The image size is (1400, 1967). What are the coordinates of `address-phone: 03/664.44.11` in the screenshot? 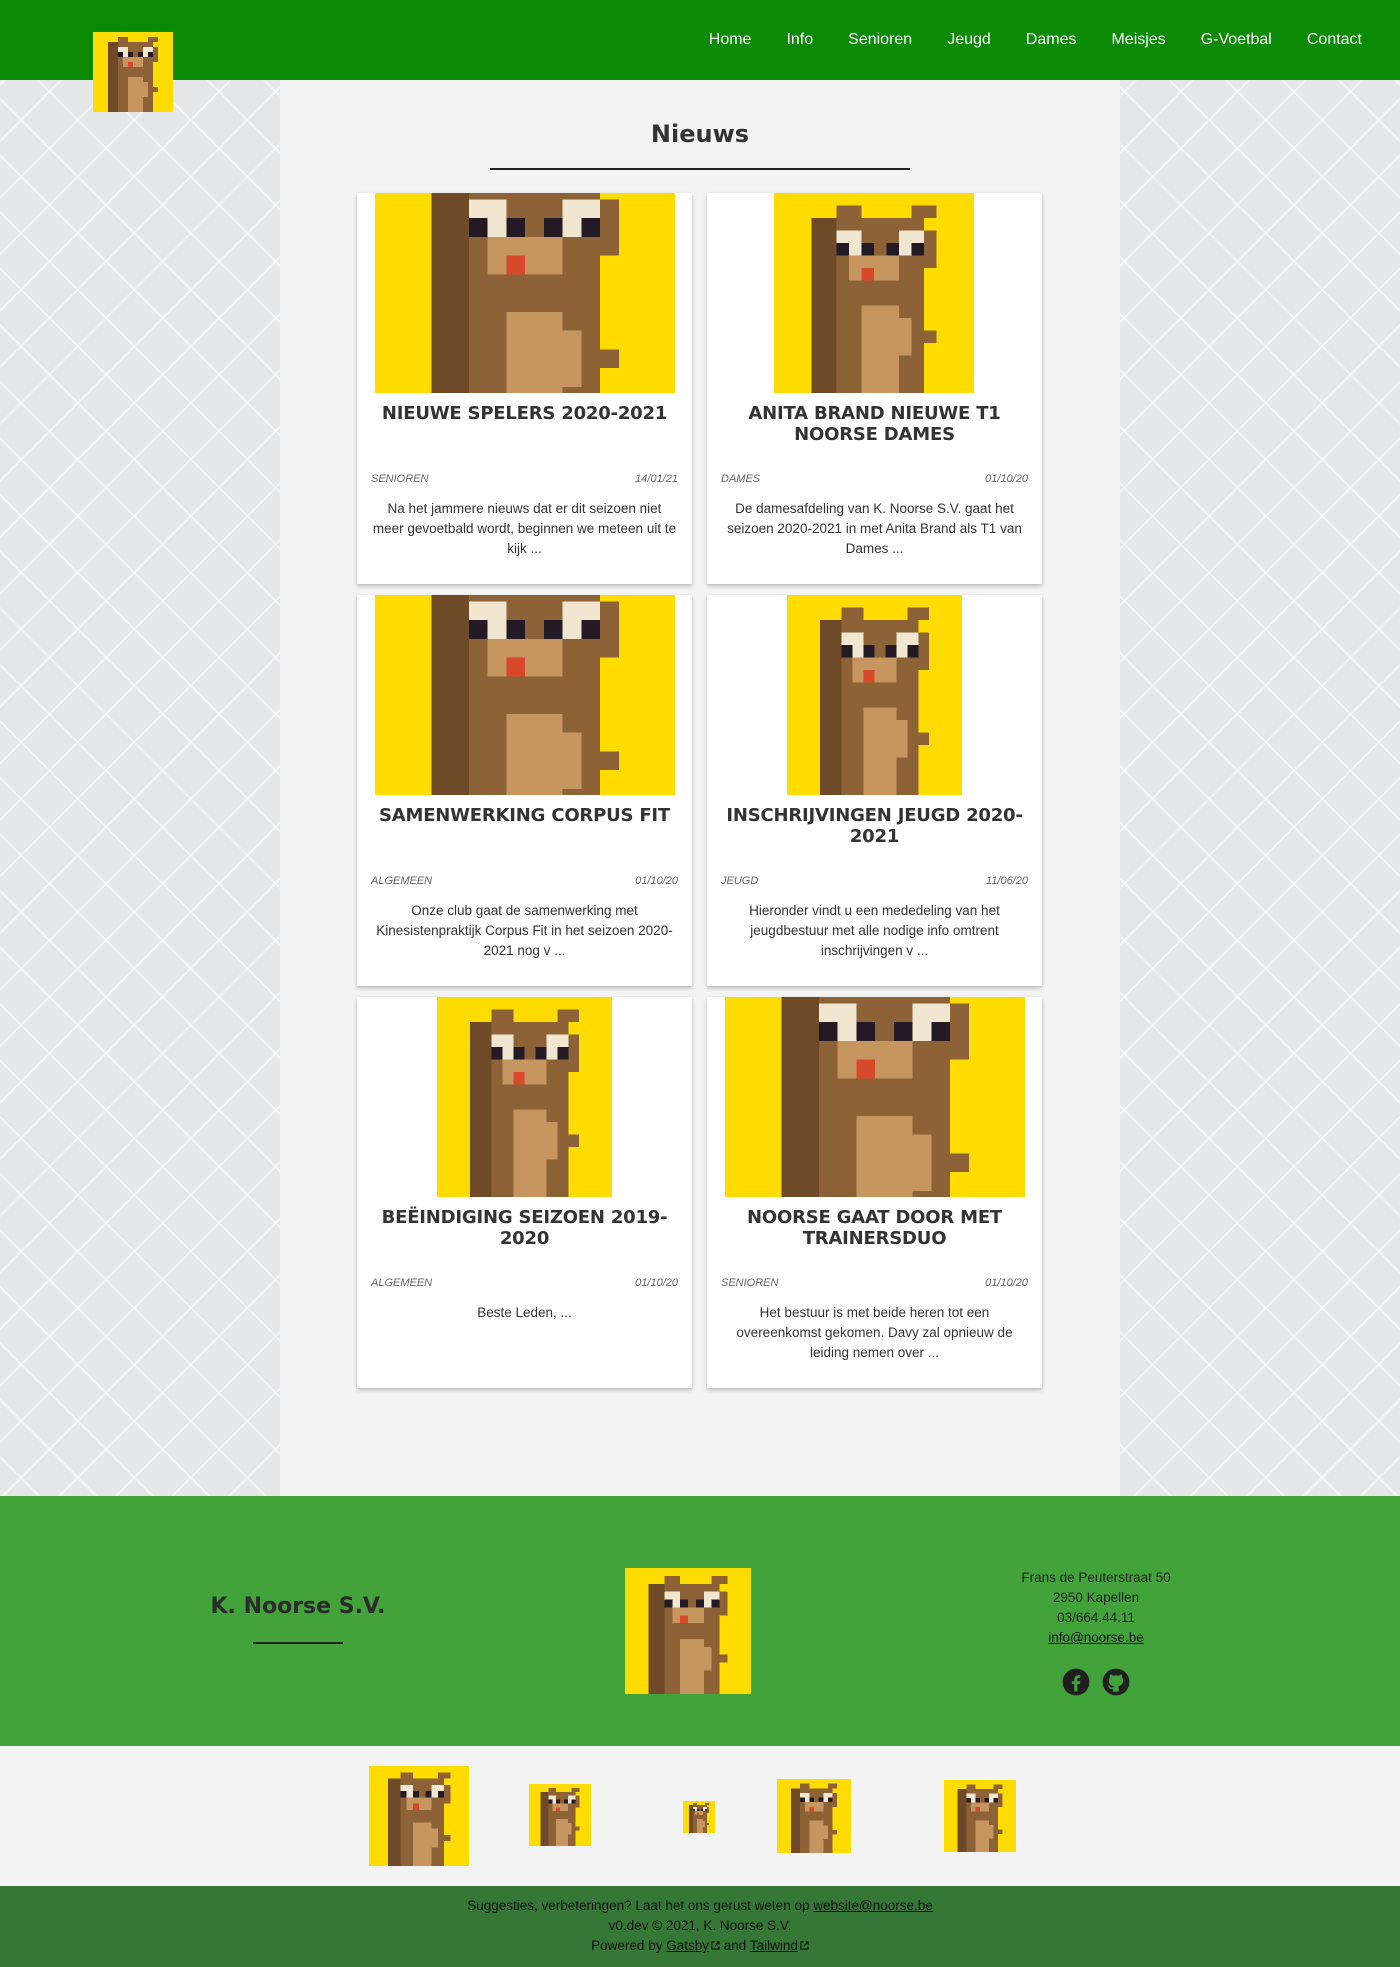 It's located at (1096, 1617).